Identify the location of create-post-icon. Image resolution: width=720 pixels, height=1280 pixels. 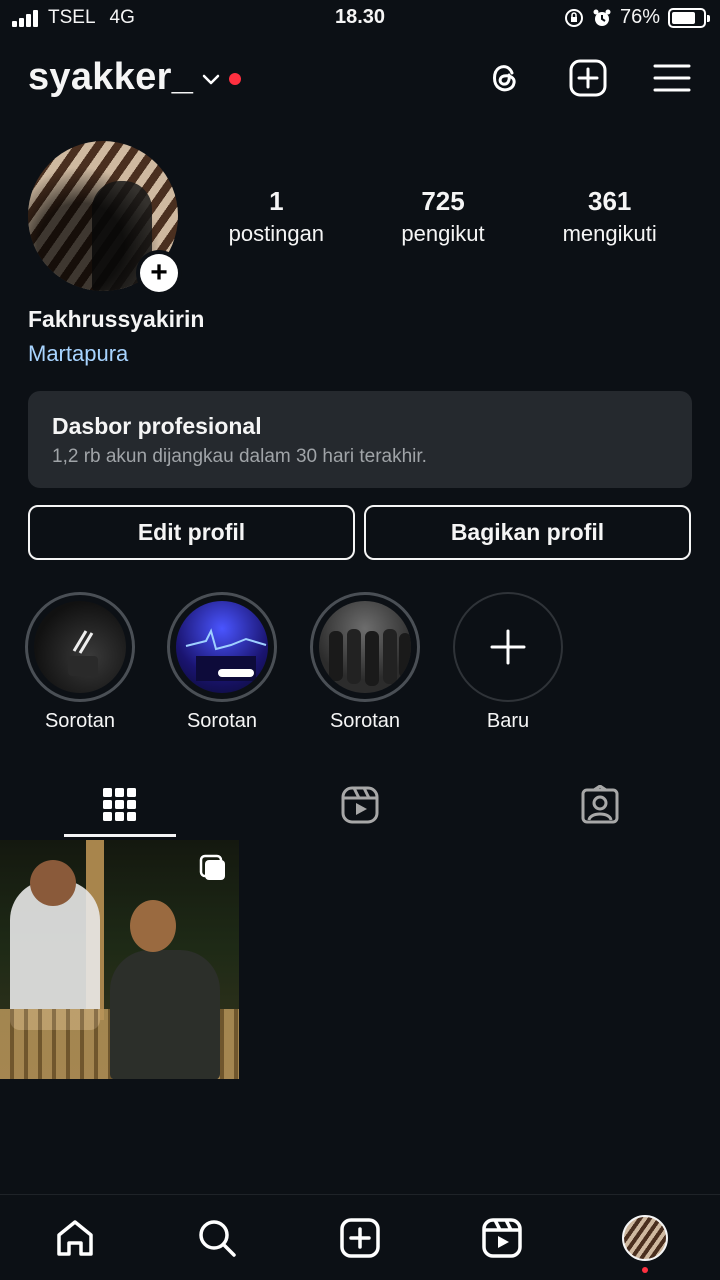
(588, 78).